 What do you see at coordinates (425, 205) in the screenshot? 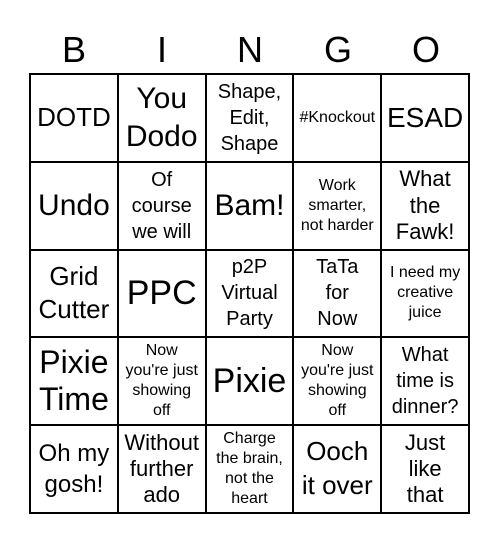
I see `bingo-cell: What the Fawk!` at bounding box center [425, 205].